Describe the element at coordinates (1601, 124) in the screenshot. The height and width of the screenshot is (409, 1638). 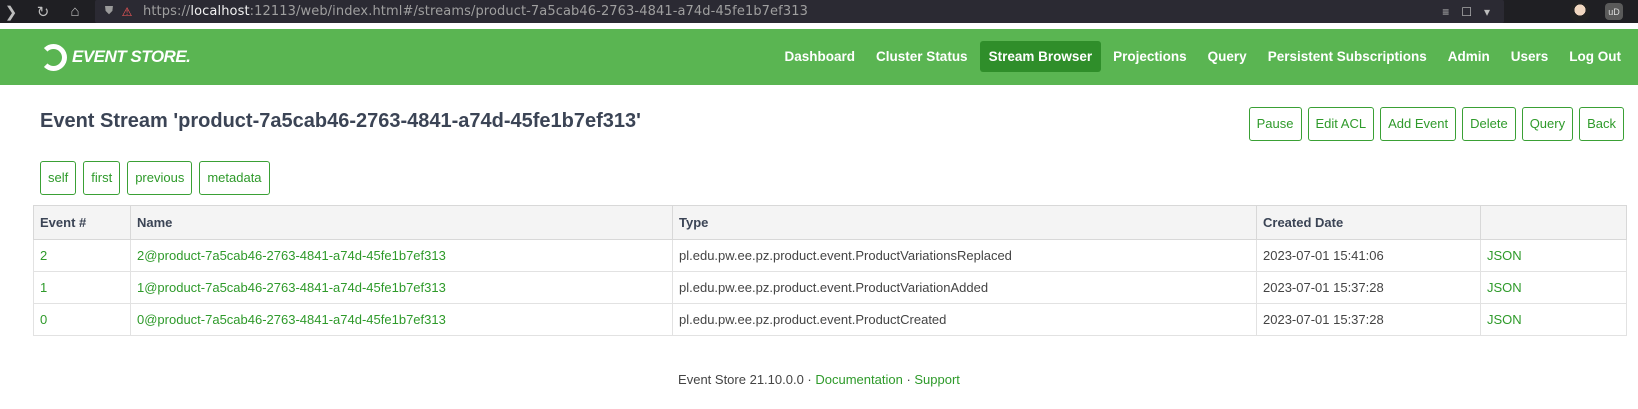
I see `back-button: Back` at that location.